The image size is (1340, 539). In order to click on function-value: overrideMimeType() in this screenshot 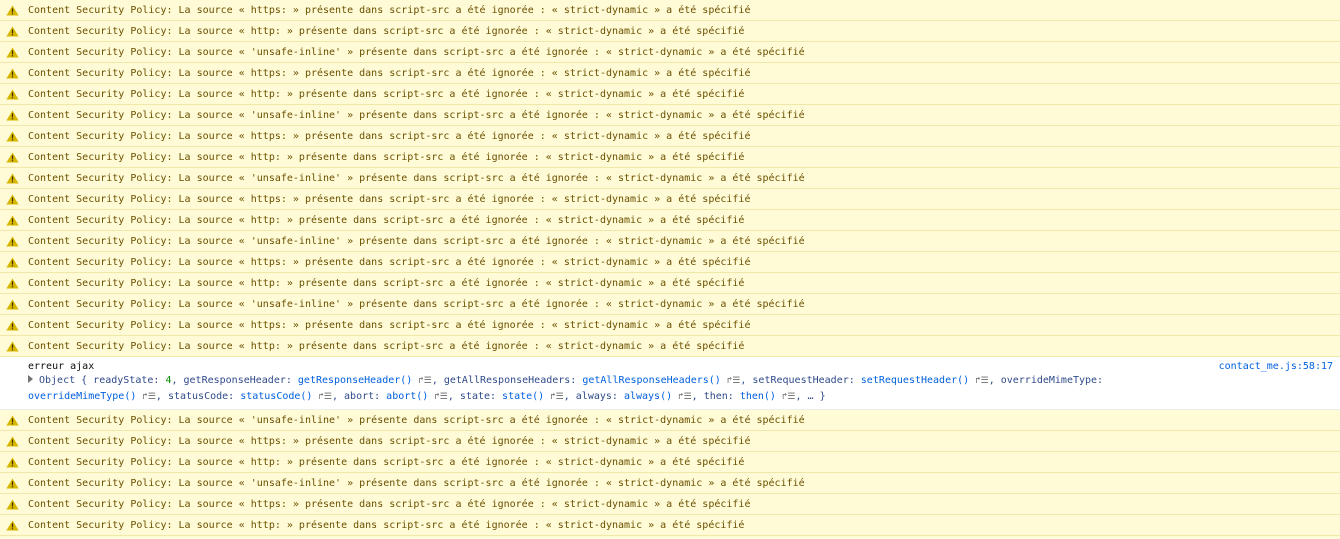, I will do `click(82, 396)`.